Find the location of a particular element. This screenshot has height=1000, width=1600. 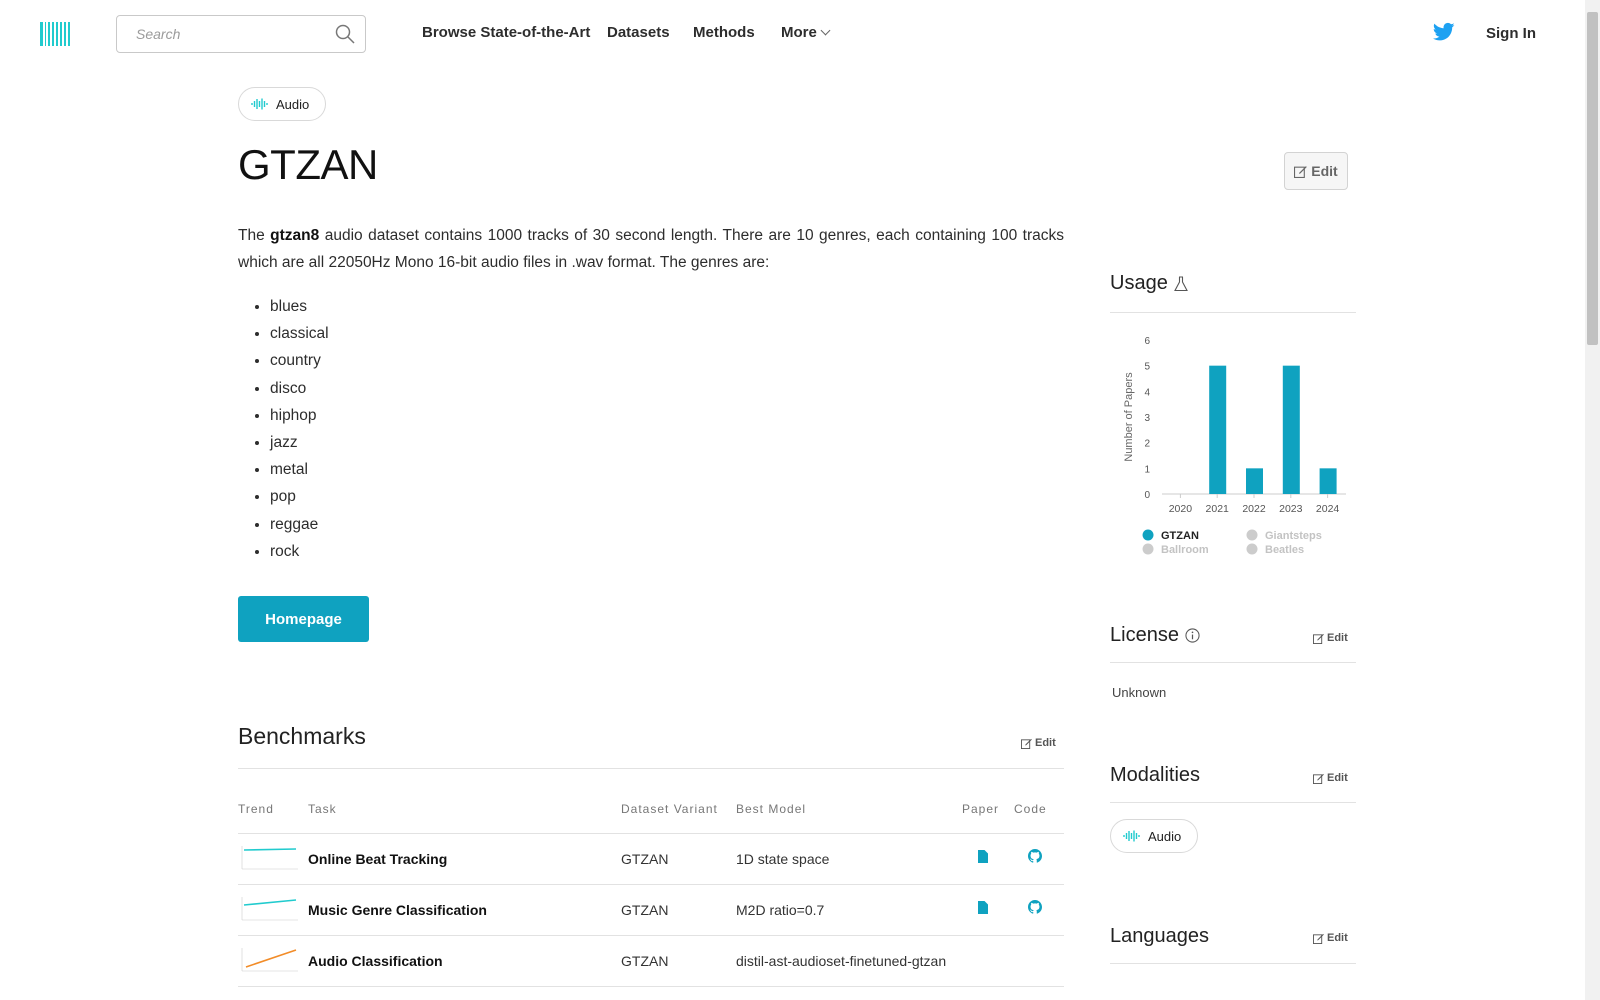

list-item: reggae is located at coordinates (299, 524).